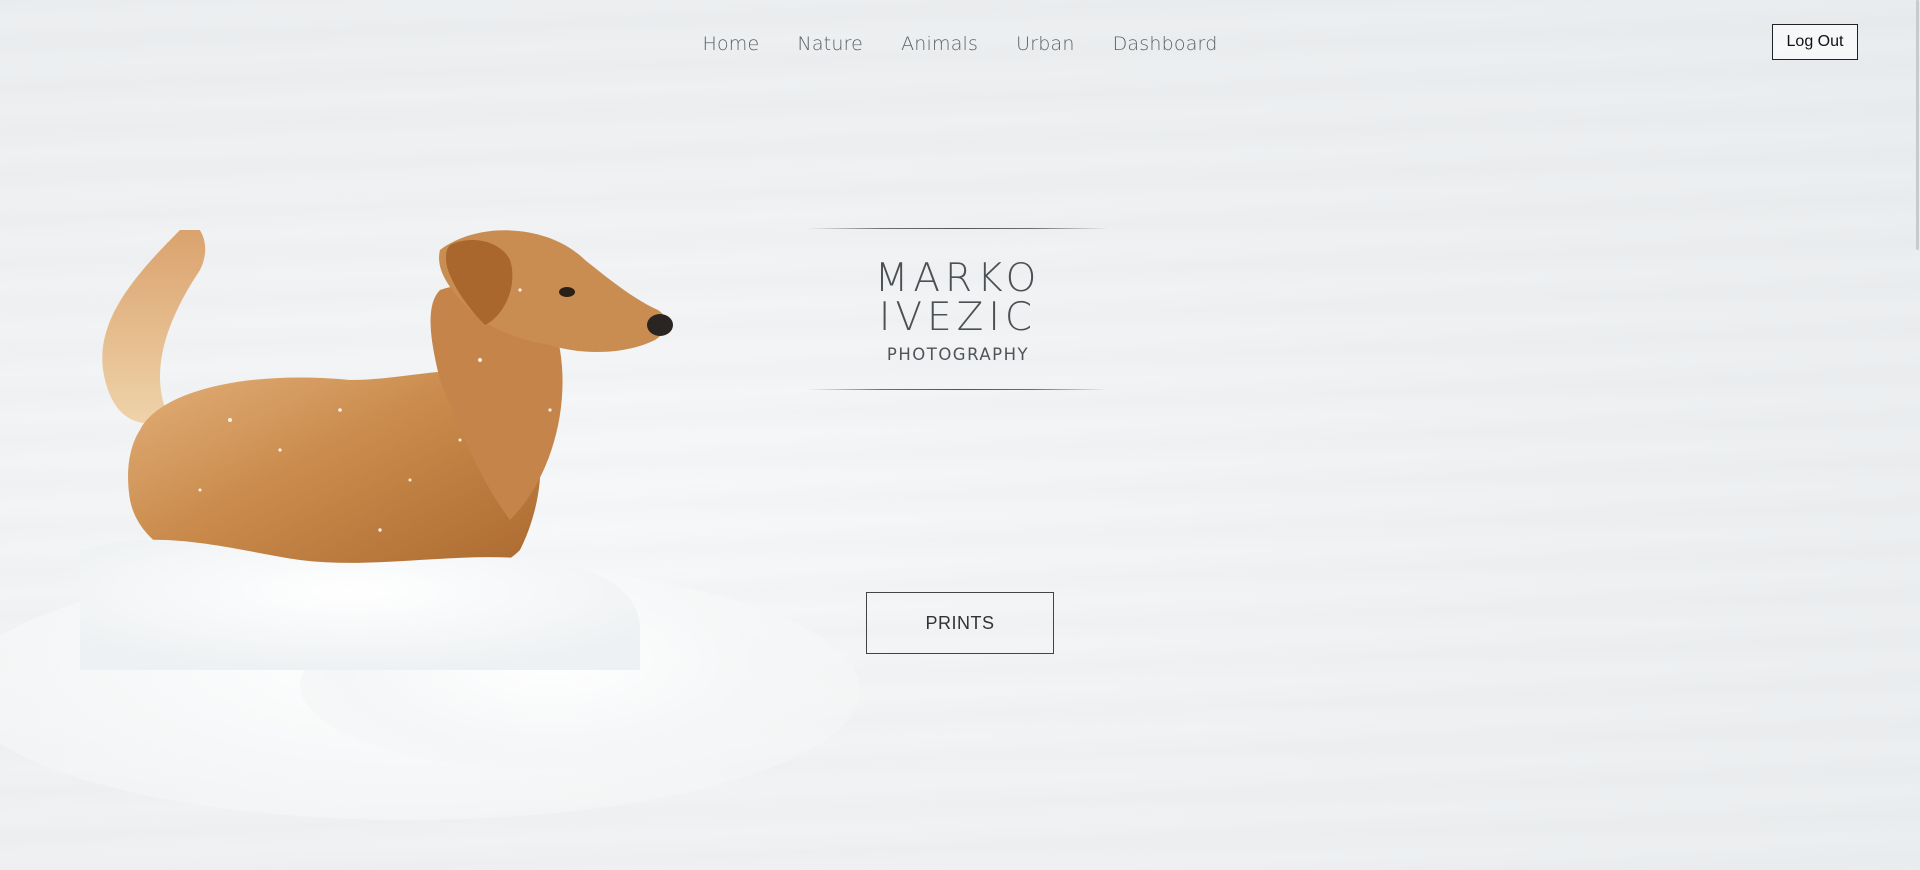 This screenshot has width=1920, height=870. What do you see at coordinates (958, 389) in the screenshot?
I see `divider-bottom` at bounding box center [958, 389].